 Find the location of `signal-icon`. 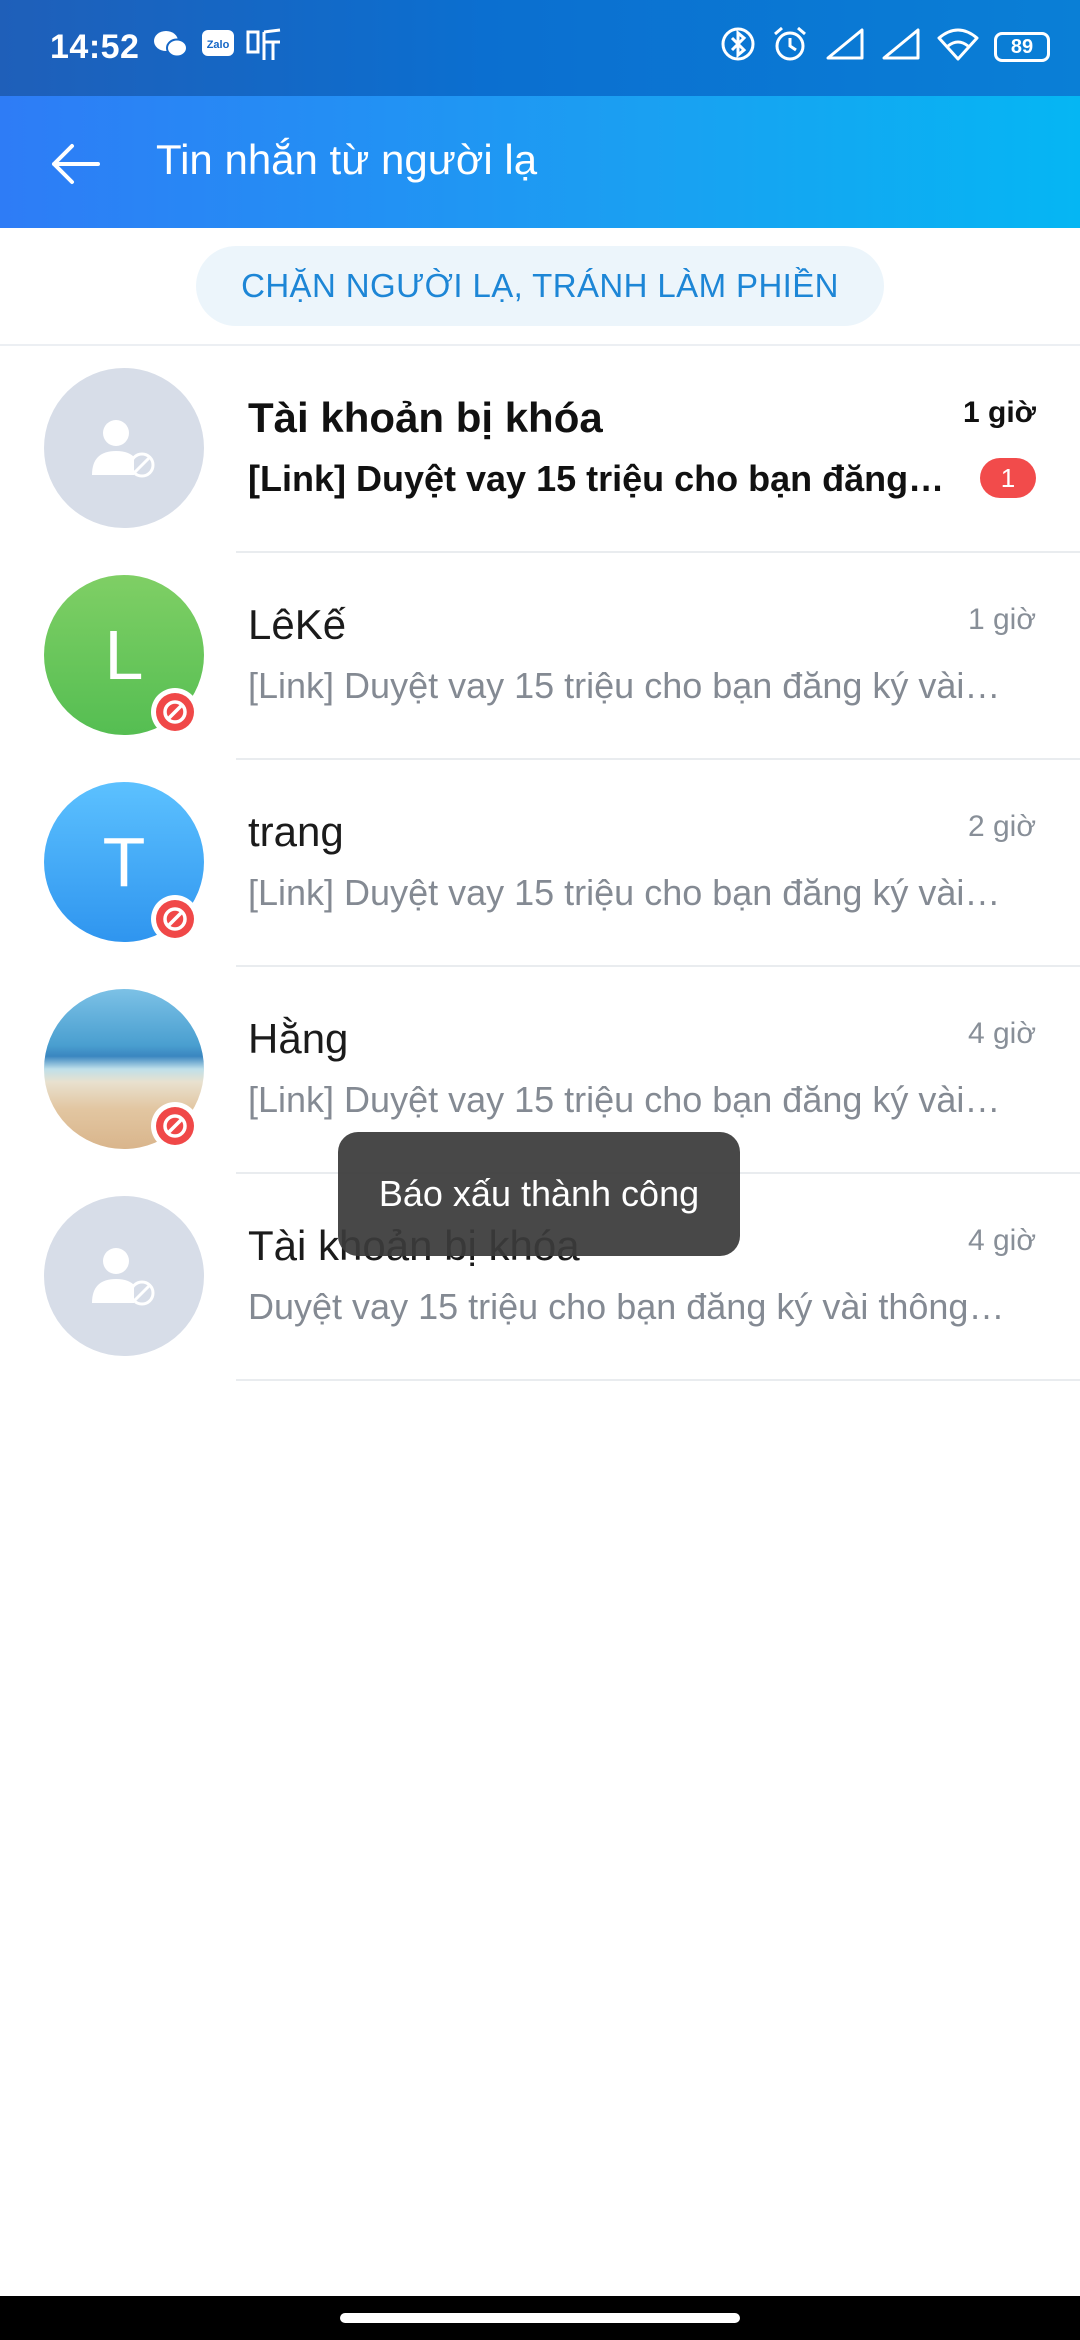

signal-icon is located at coordinates (845, 46).